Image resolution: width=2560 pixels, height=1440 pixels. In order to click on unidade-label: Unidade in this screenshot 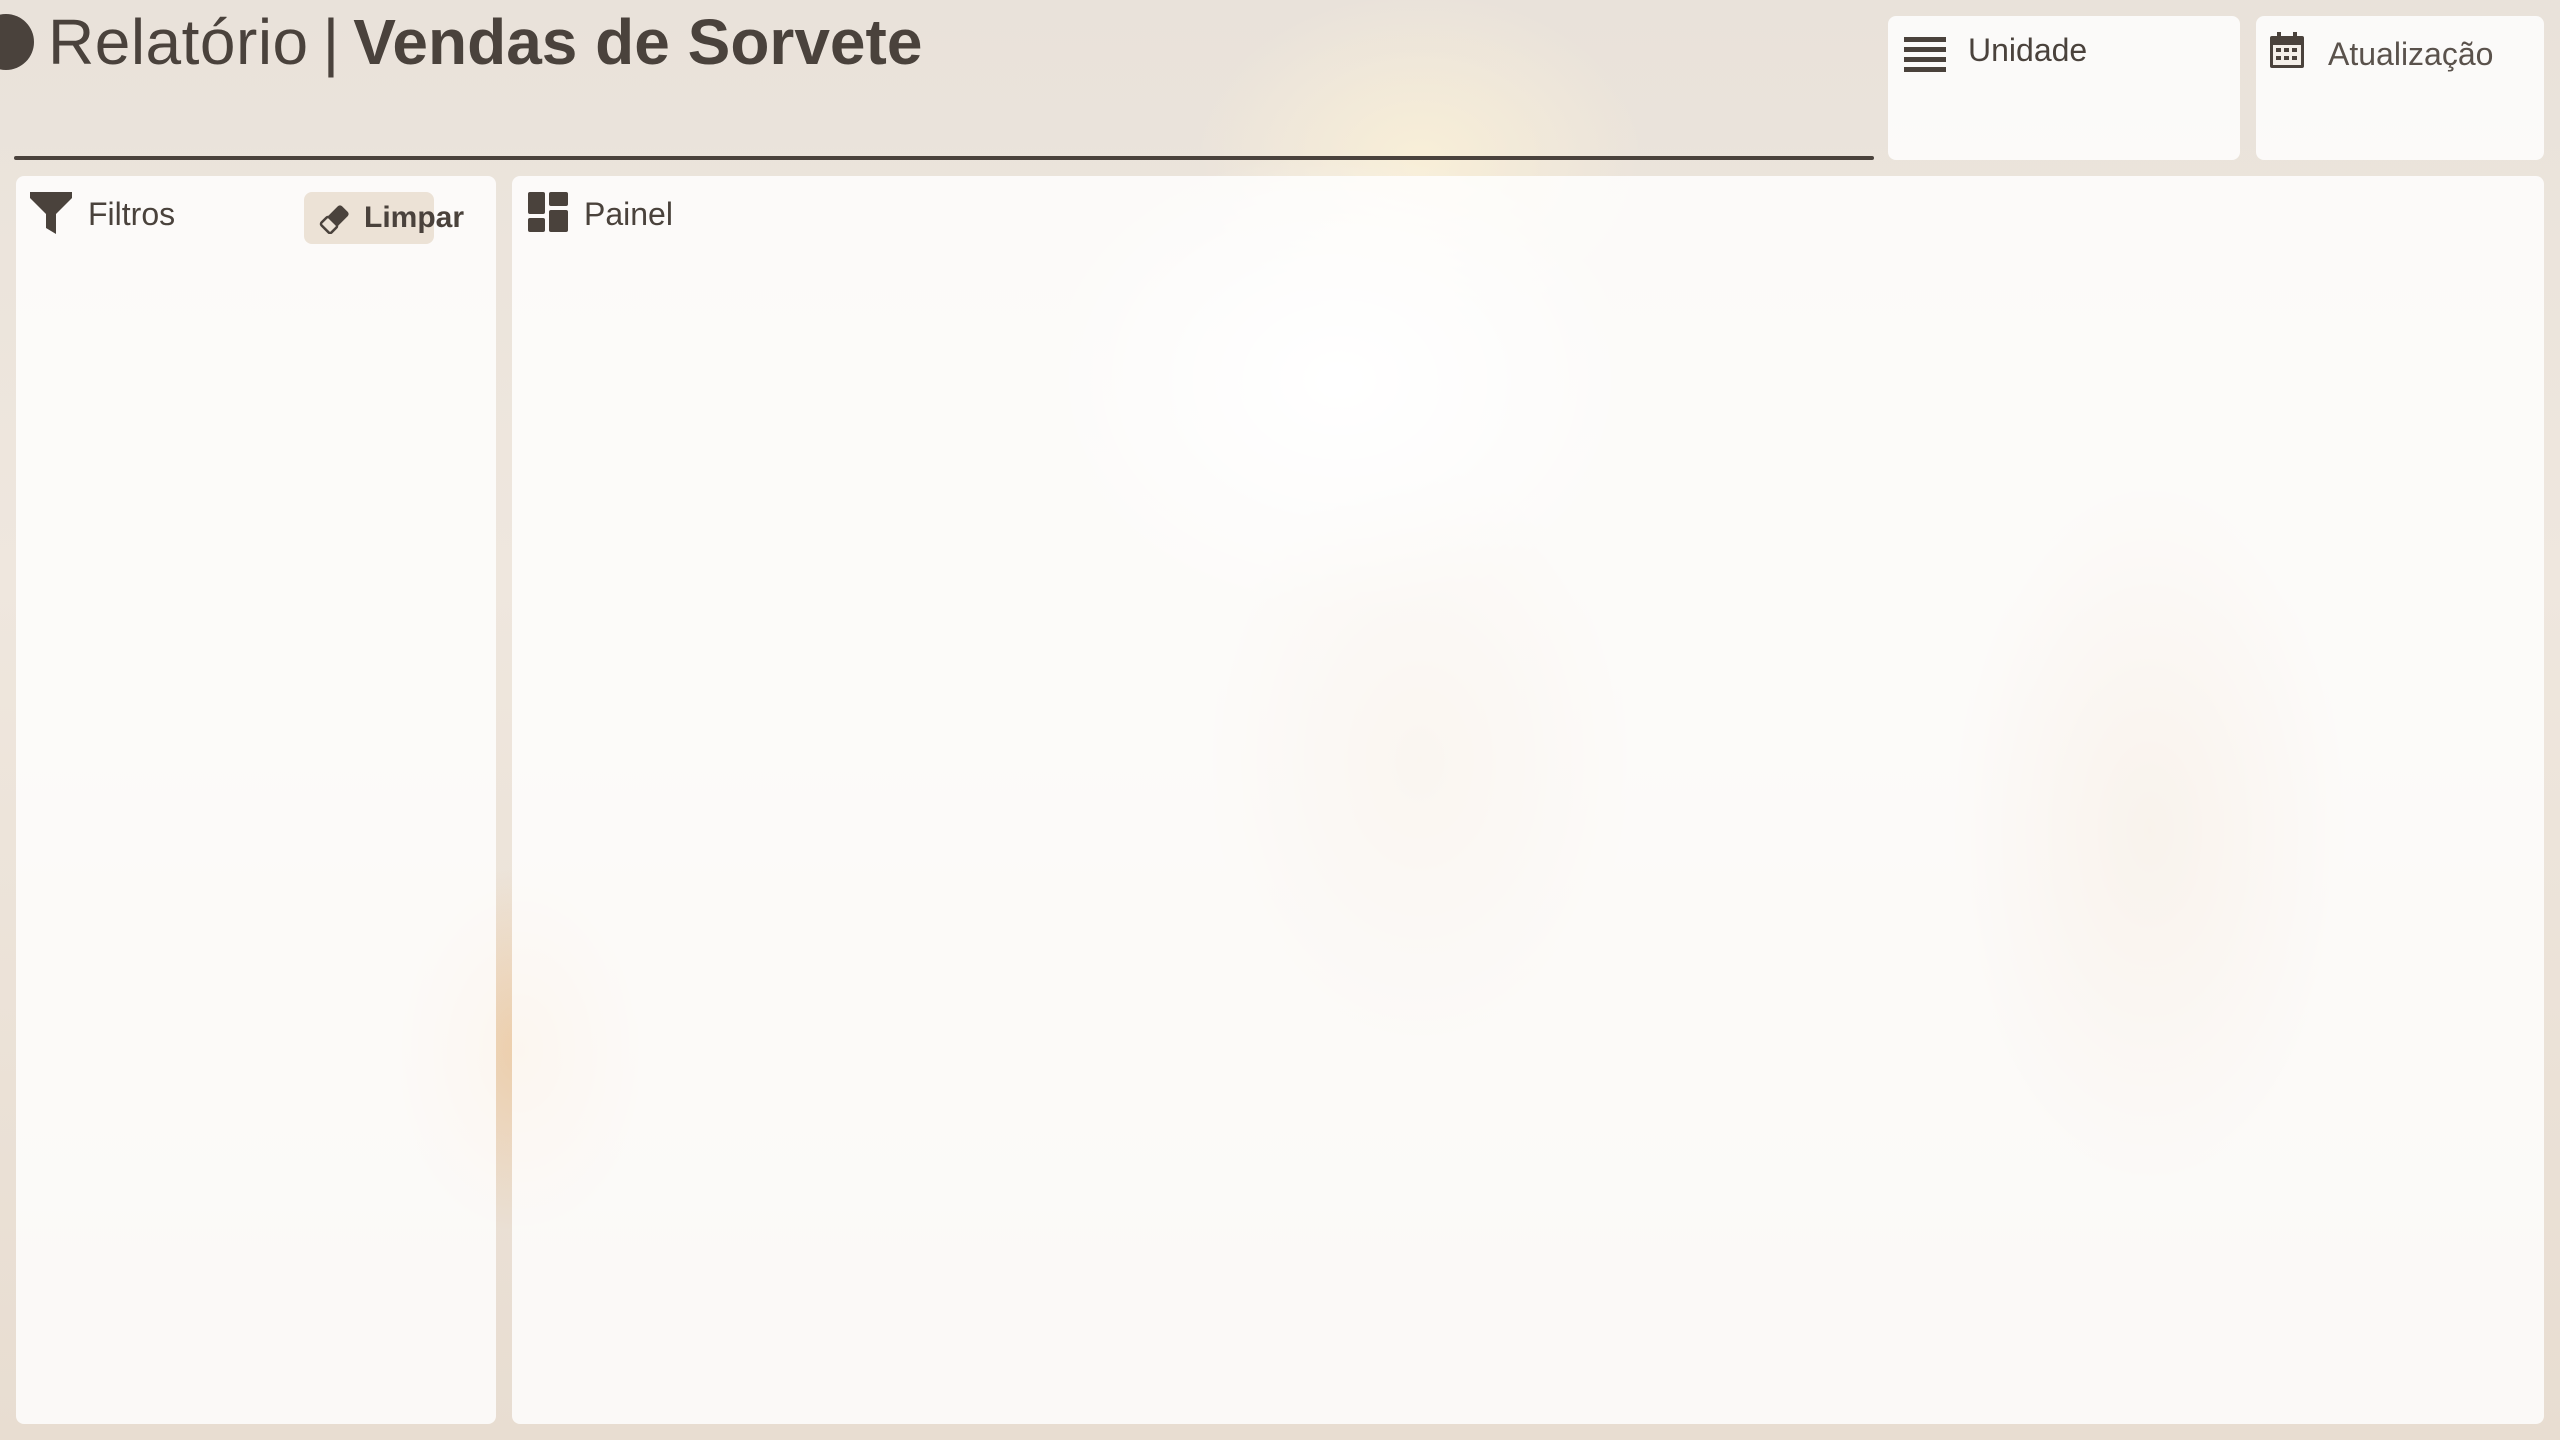, I will do `click(2028, 50)`.